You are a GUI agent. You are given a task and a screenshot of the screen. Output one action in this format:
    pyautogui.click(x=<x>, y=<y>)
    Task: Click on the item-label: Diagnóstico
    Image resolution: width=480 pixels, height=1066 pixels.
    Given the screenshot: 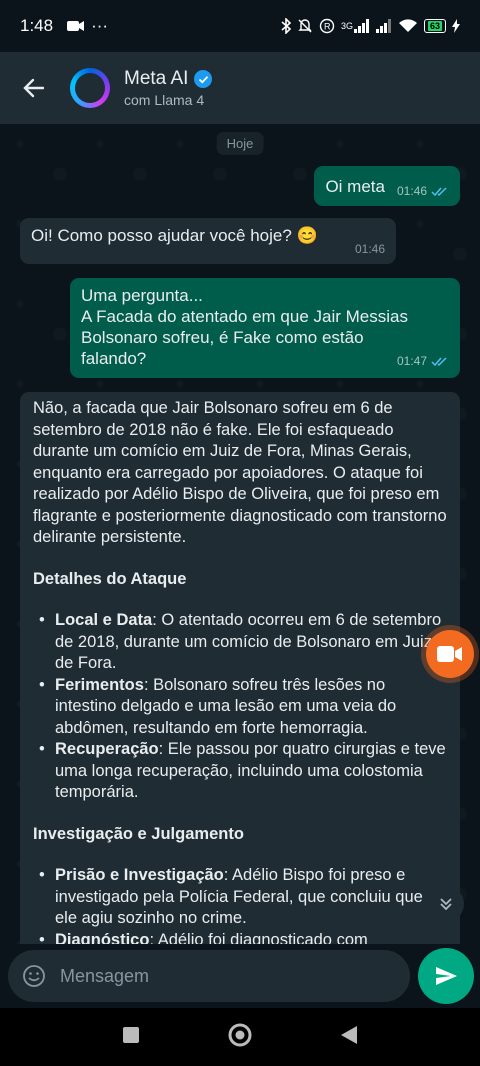 What is the action you would take?
    pyautogui.click(x=102, y=937)
    